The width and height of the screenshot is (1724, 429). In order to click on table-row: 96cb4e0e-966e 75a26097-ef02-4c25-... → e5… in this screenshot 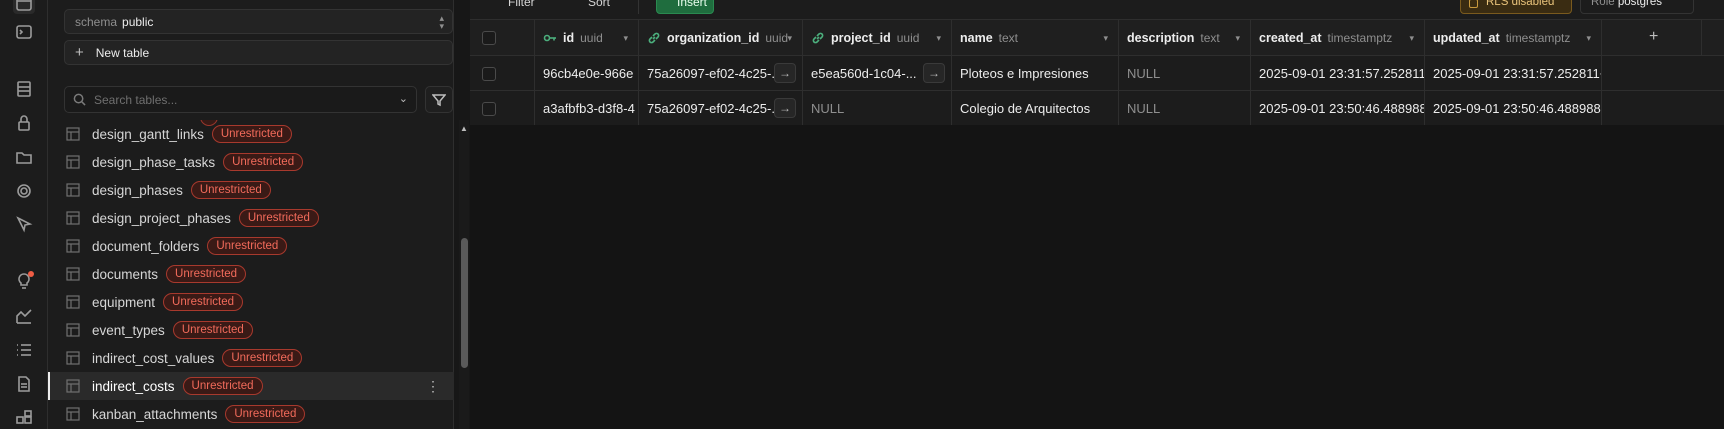, I will do `click(1097, 73)`.